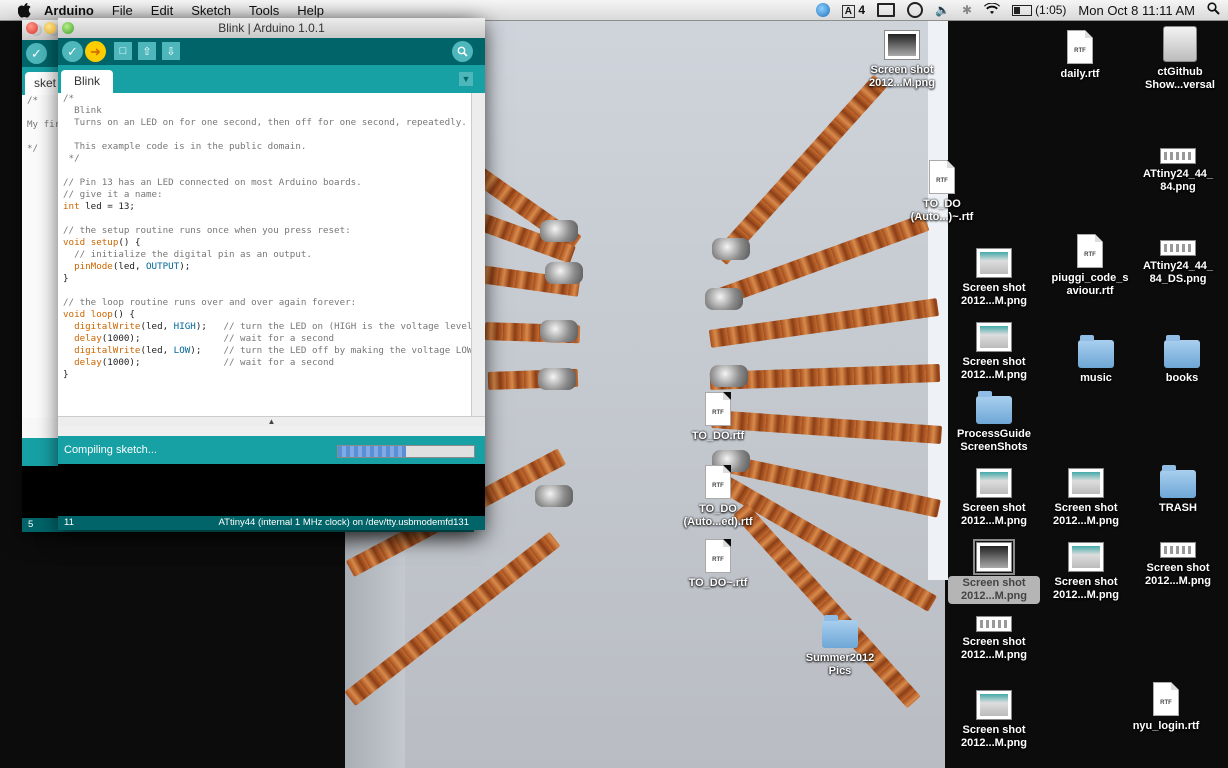 The height and width of the screenshot is (768, 1228). Describe the element at coordinates (69, 10) in the screenshot. I see `menu-app-arduino: Arduino` at that location.